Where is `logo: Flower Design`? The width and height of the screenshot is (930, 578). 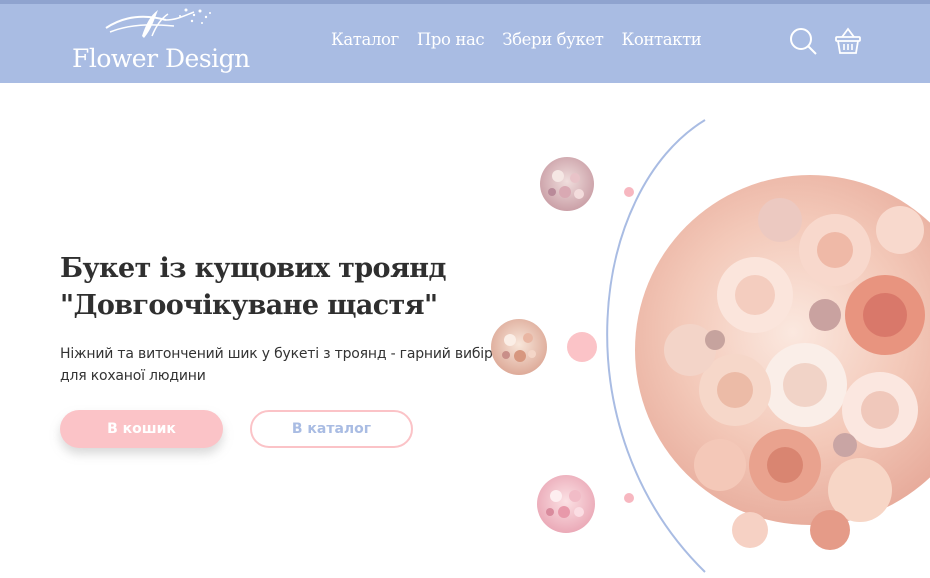
logo: Flower Design is located at coordinates (161, 42).